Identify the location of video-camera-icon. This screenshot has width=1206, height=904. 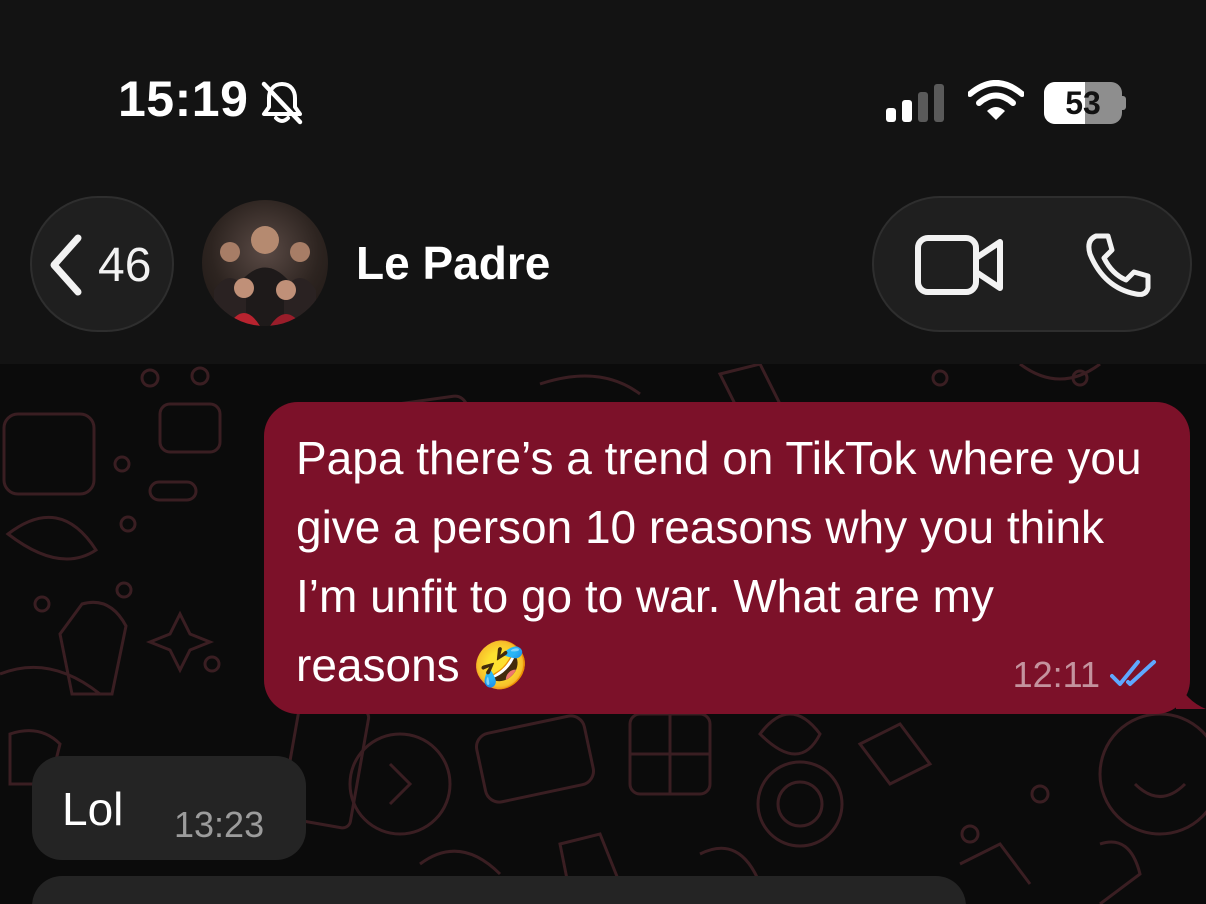
(960, 265).